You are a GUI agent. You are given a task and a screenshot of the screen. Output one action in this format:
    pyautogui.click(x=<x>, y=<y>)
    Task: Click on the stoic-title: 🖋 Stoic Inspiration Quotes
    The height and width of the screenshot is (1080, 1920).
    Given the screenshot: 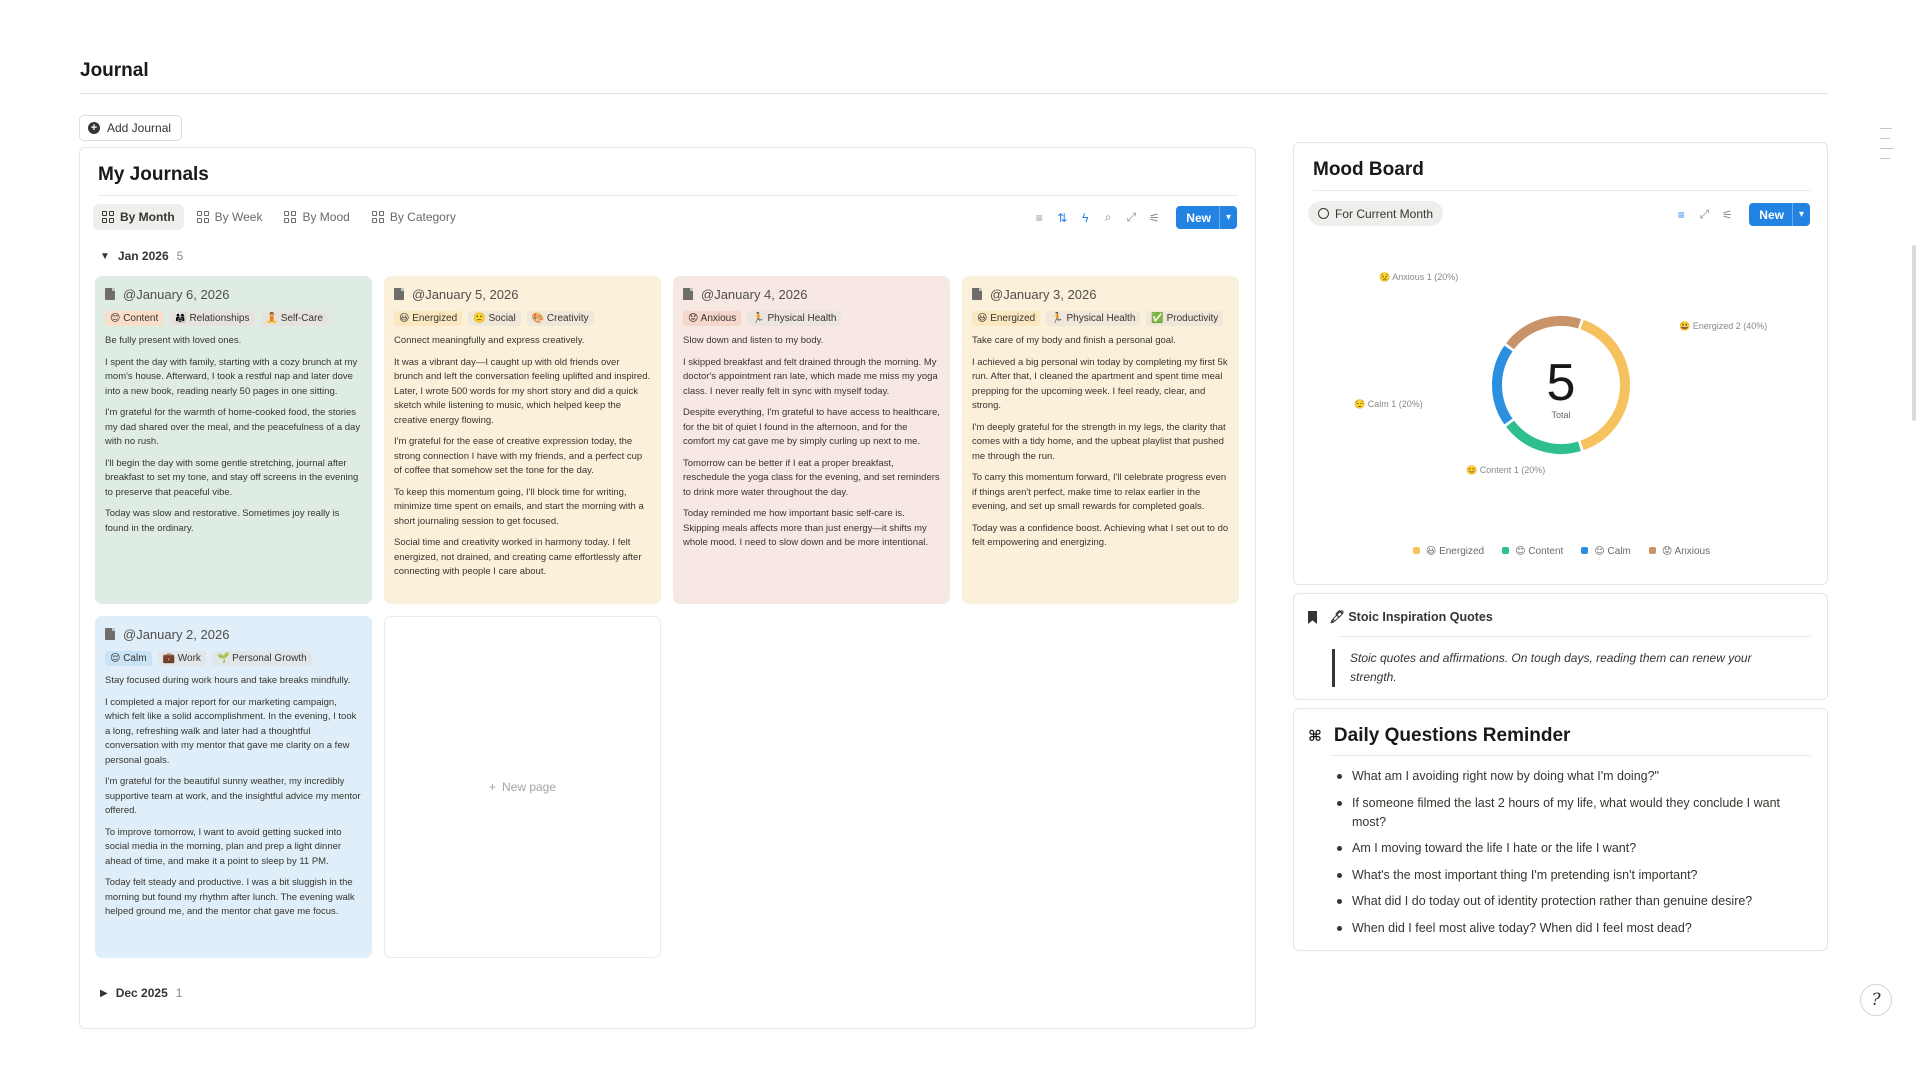 What is the action you would take?
    pyautogui.click(x=1411, y=617)
    